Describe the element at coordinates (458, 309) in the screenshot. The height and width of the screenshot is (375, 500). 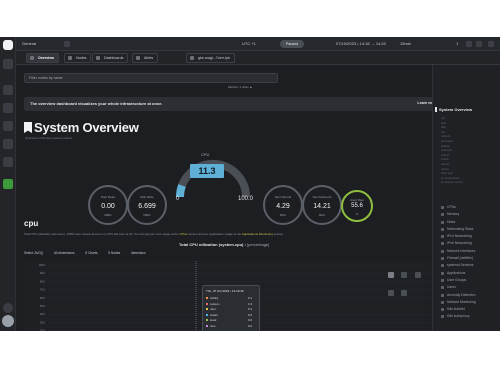
I see `sidebar-item: K8s kubelet` at that location.